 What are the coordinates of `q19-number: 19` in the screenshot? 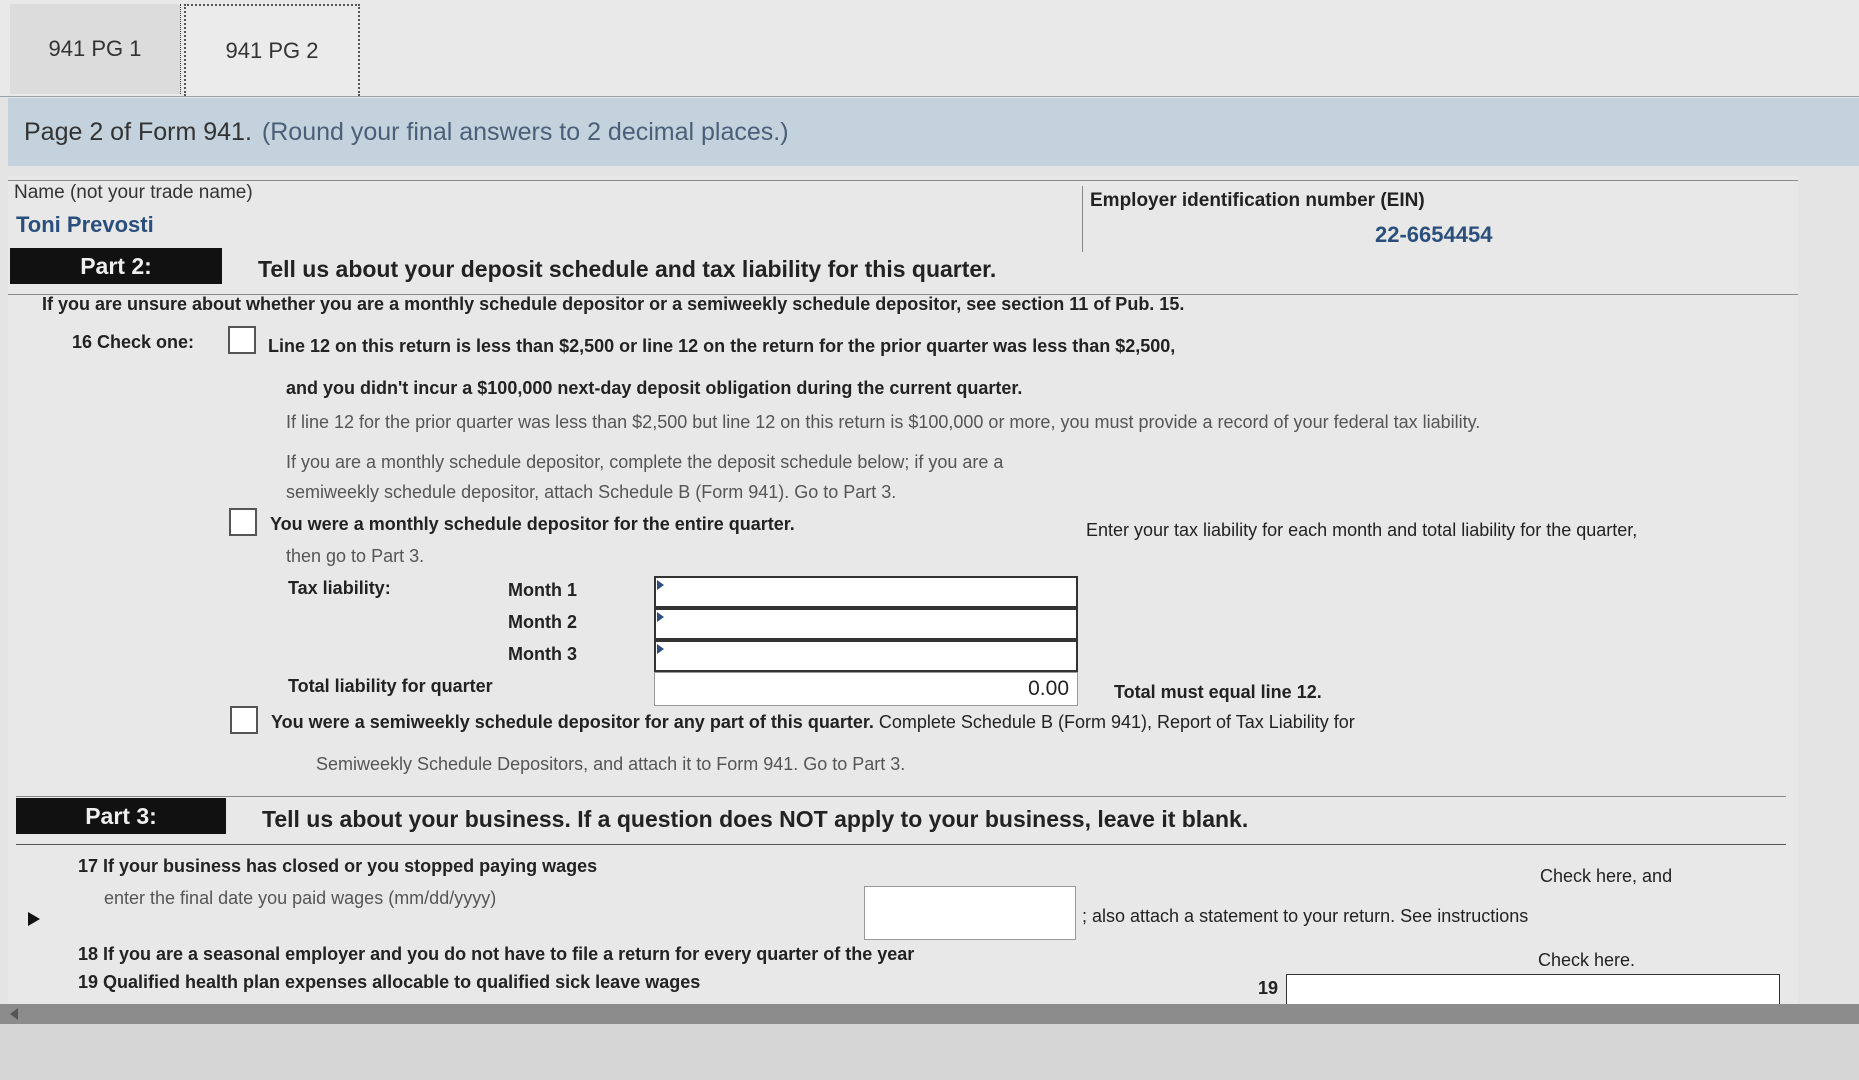 It's located at (1268, 988).